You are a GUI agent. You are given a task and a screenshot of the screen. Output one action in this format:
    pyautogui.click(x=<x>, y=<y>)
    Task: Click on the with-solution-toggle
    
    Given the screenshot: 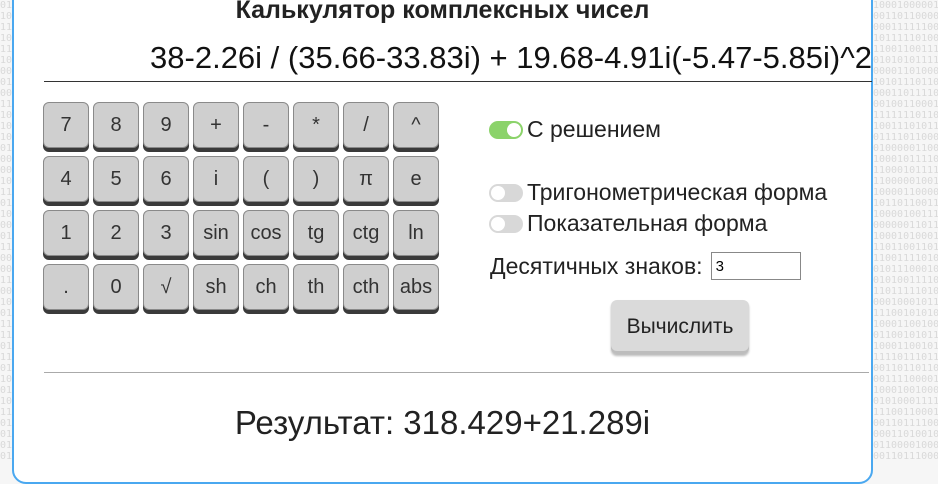 What is the action you would take?
    pyautogui.click(x=506, y=129)
    